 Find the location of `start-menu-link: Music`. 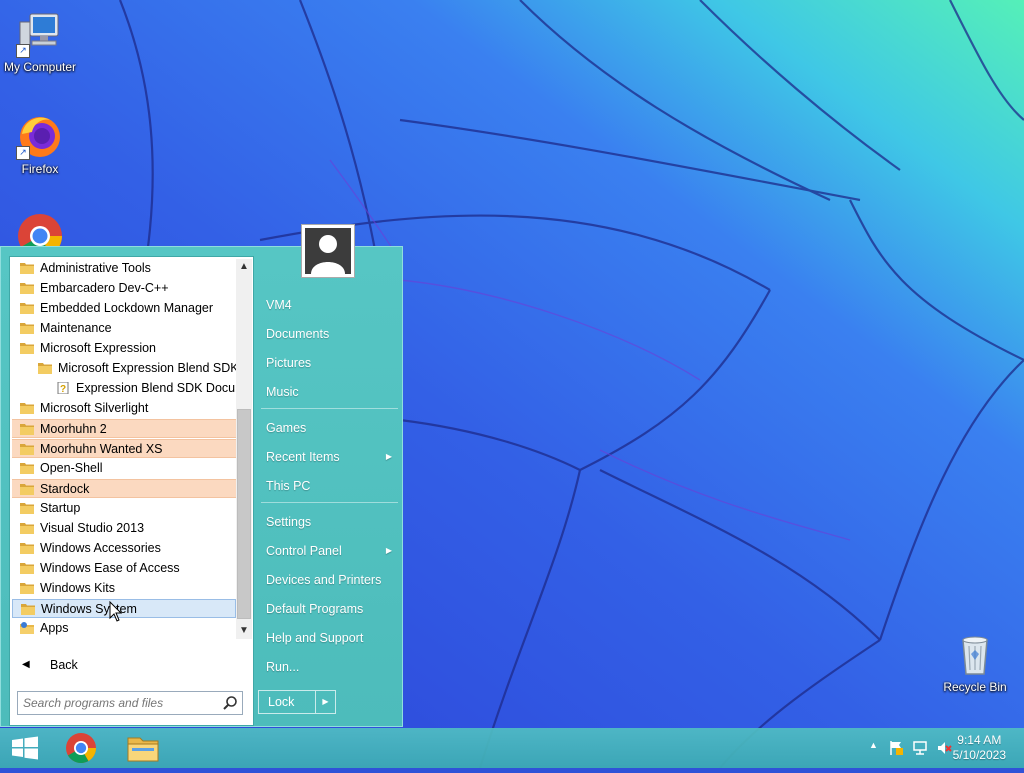

start-menu-link: Music is located at coordinates (329, 392).